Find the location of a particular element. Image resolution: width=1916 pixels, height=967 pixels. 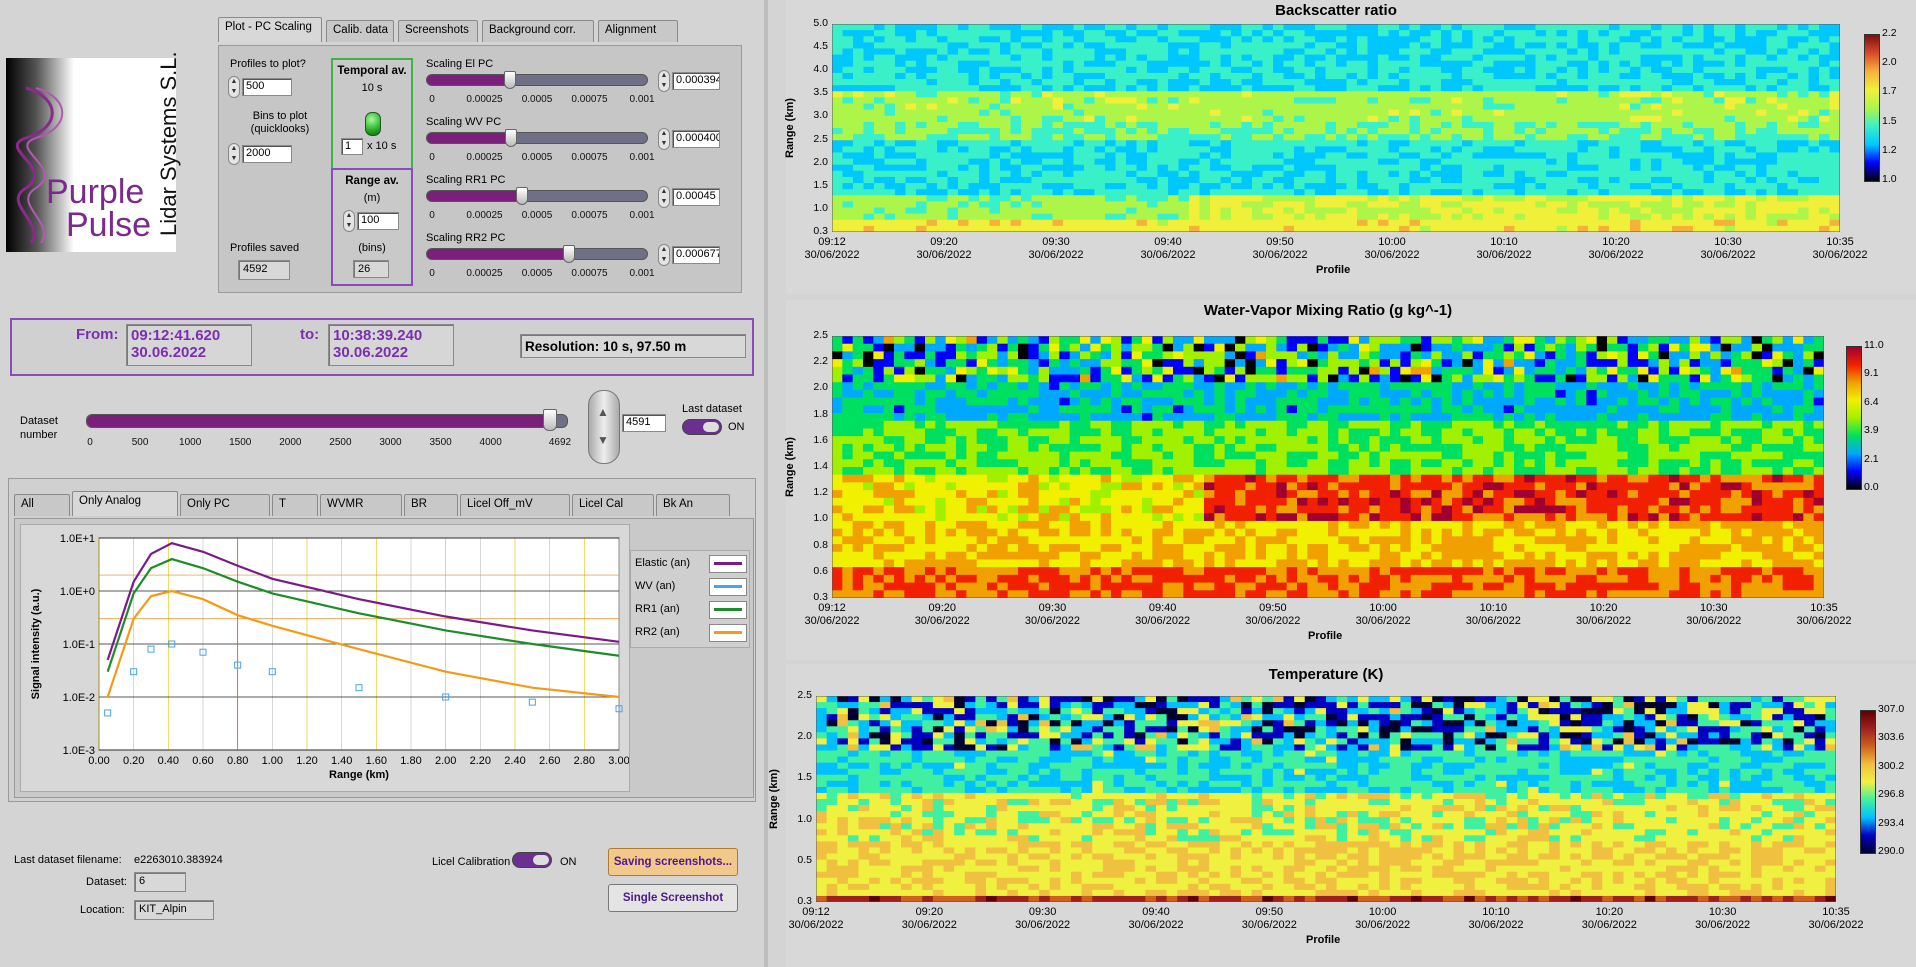

scaling-value-input: 0.000677 is located at coordinates (696, 255).